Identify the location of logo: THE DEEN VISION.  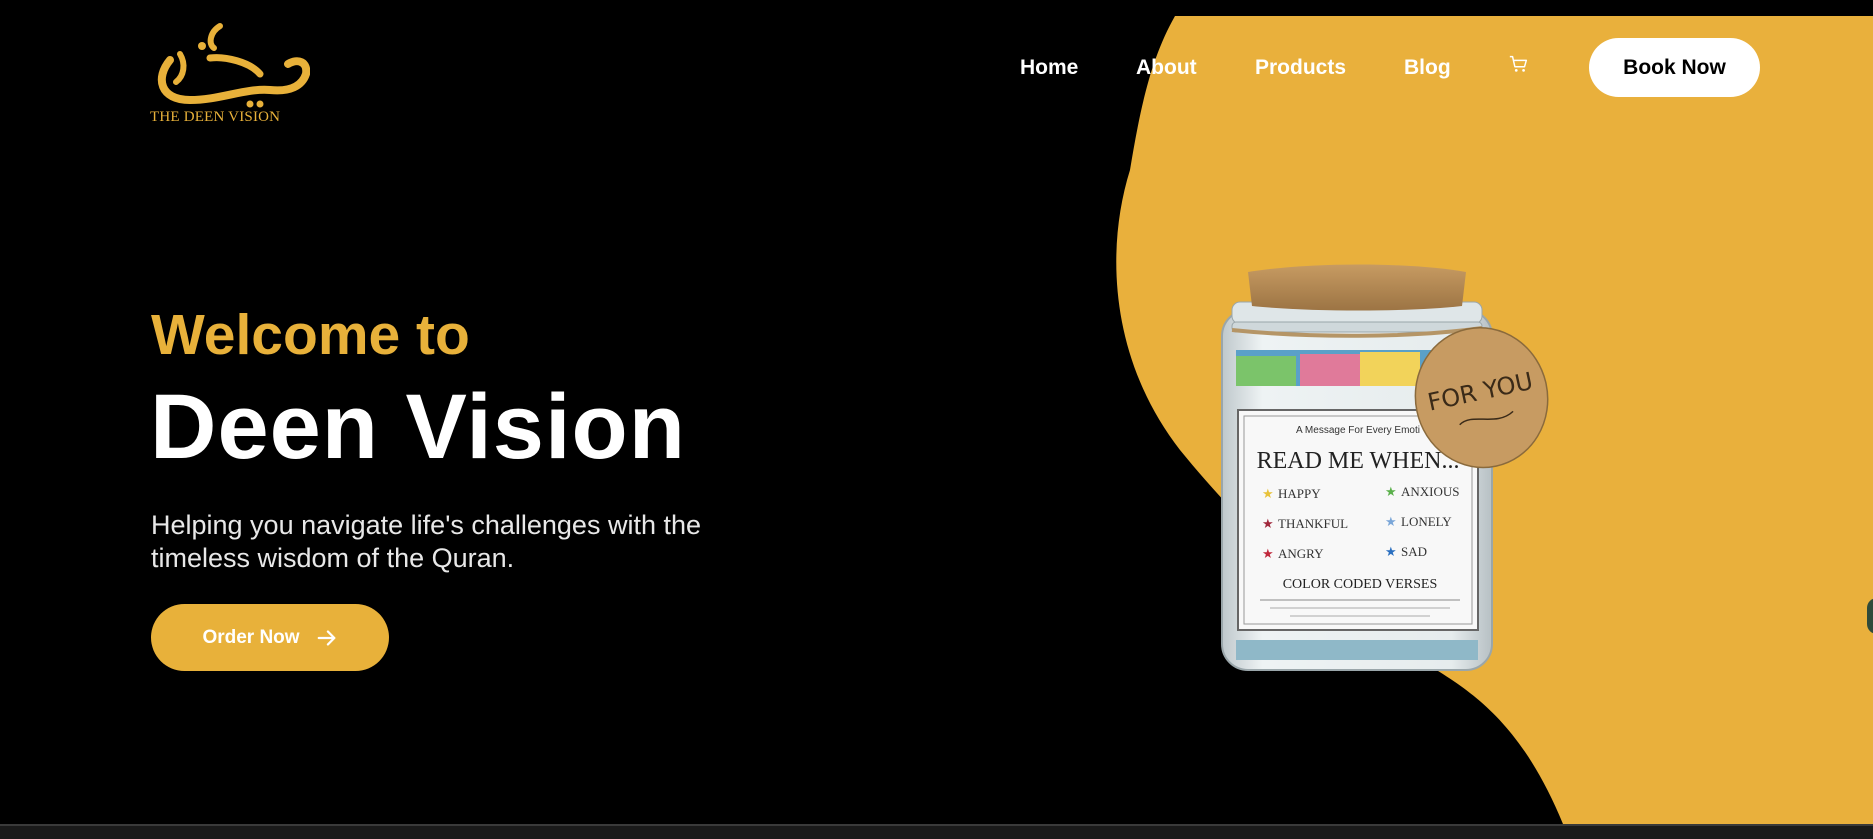
(230, 74).